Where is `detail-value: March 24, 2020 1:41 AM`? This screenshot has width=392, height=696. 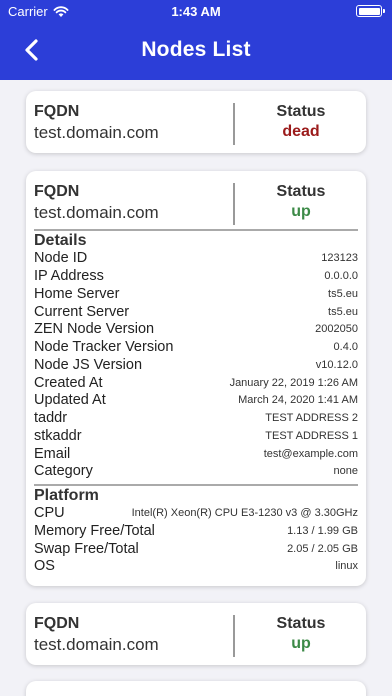 detail-value: March 24, 2020 1:41 AM is located at coordinates (298, 400).